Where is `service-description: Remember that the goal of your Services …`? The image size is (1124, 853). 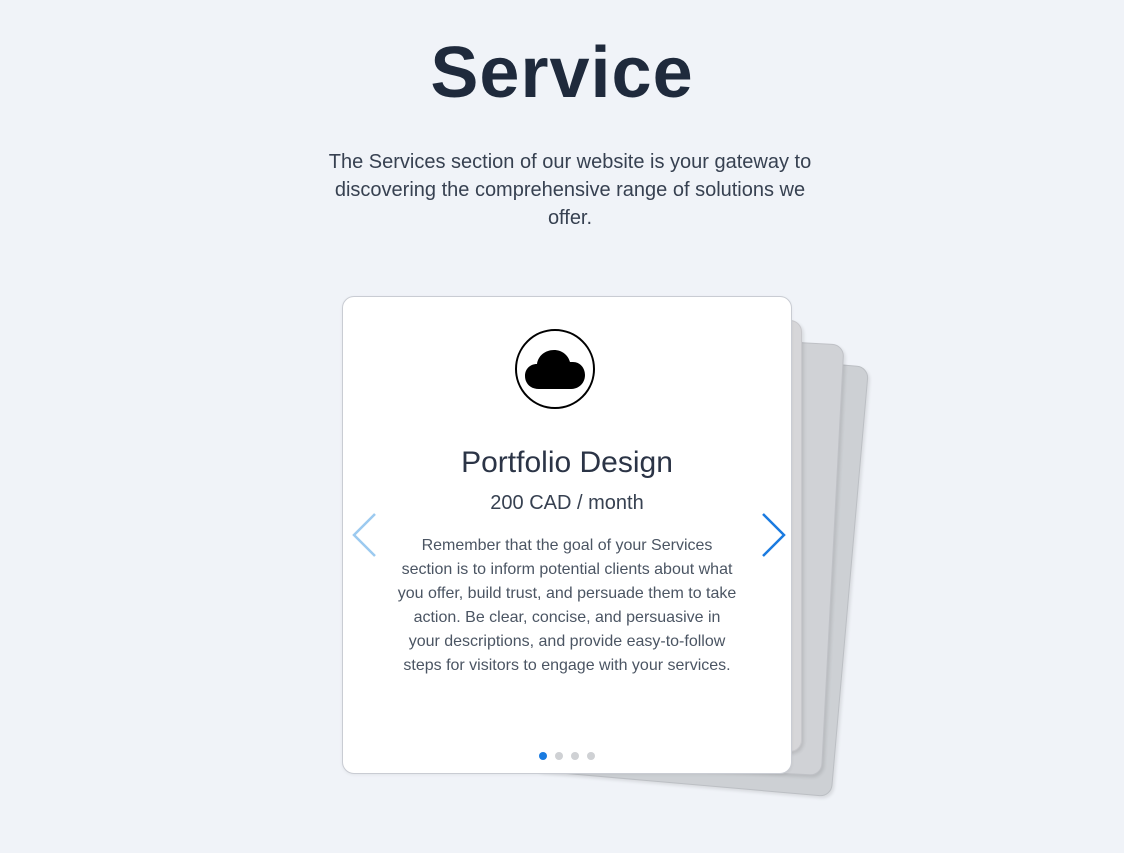
service-description: Remember that the goal of your Services … is located at coordinates (567, 605).